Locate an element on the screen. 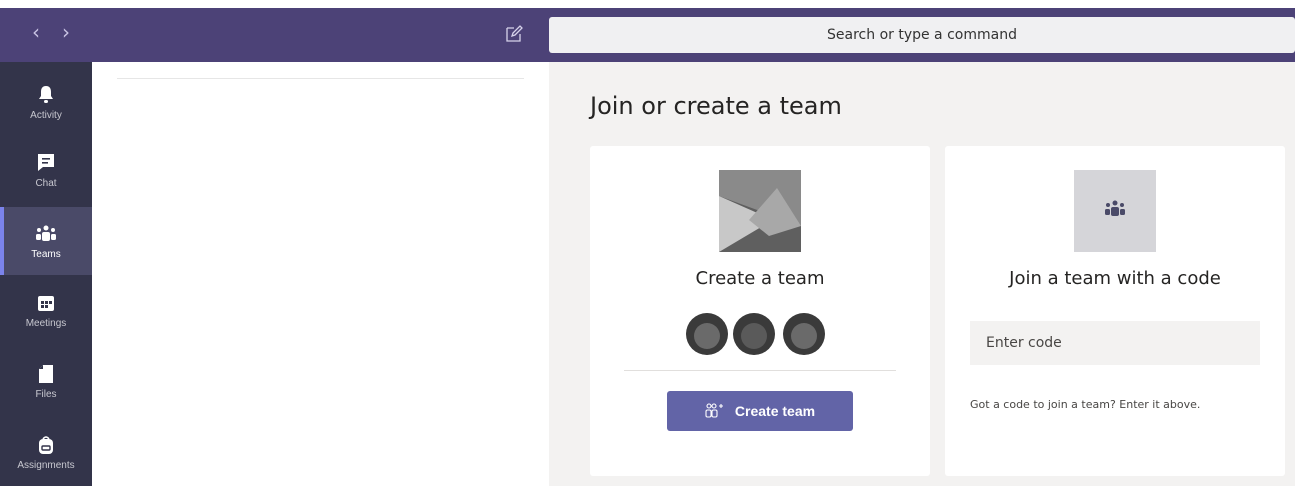 The width and height of the screenshot is (1295, 486). rail-item-chat: Chat is located at coordinates (46, 170).